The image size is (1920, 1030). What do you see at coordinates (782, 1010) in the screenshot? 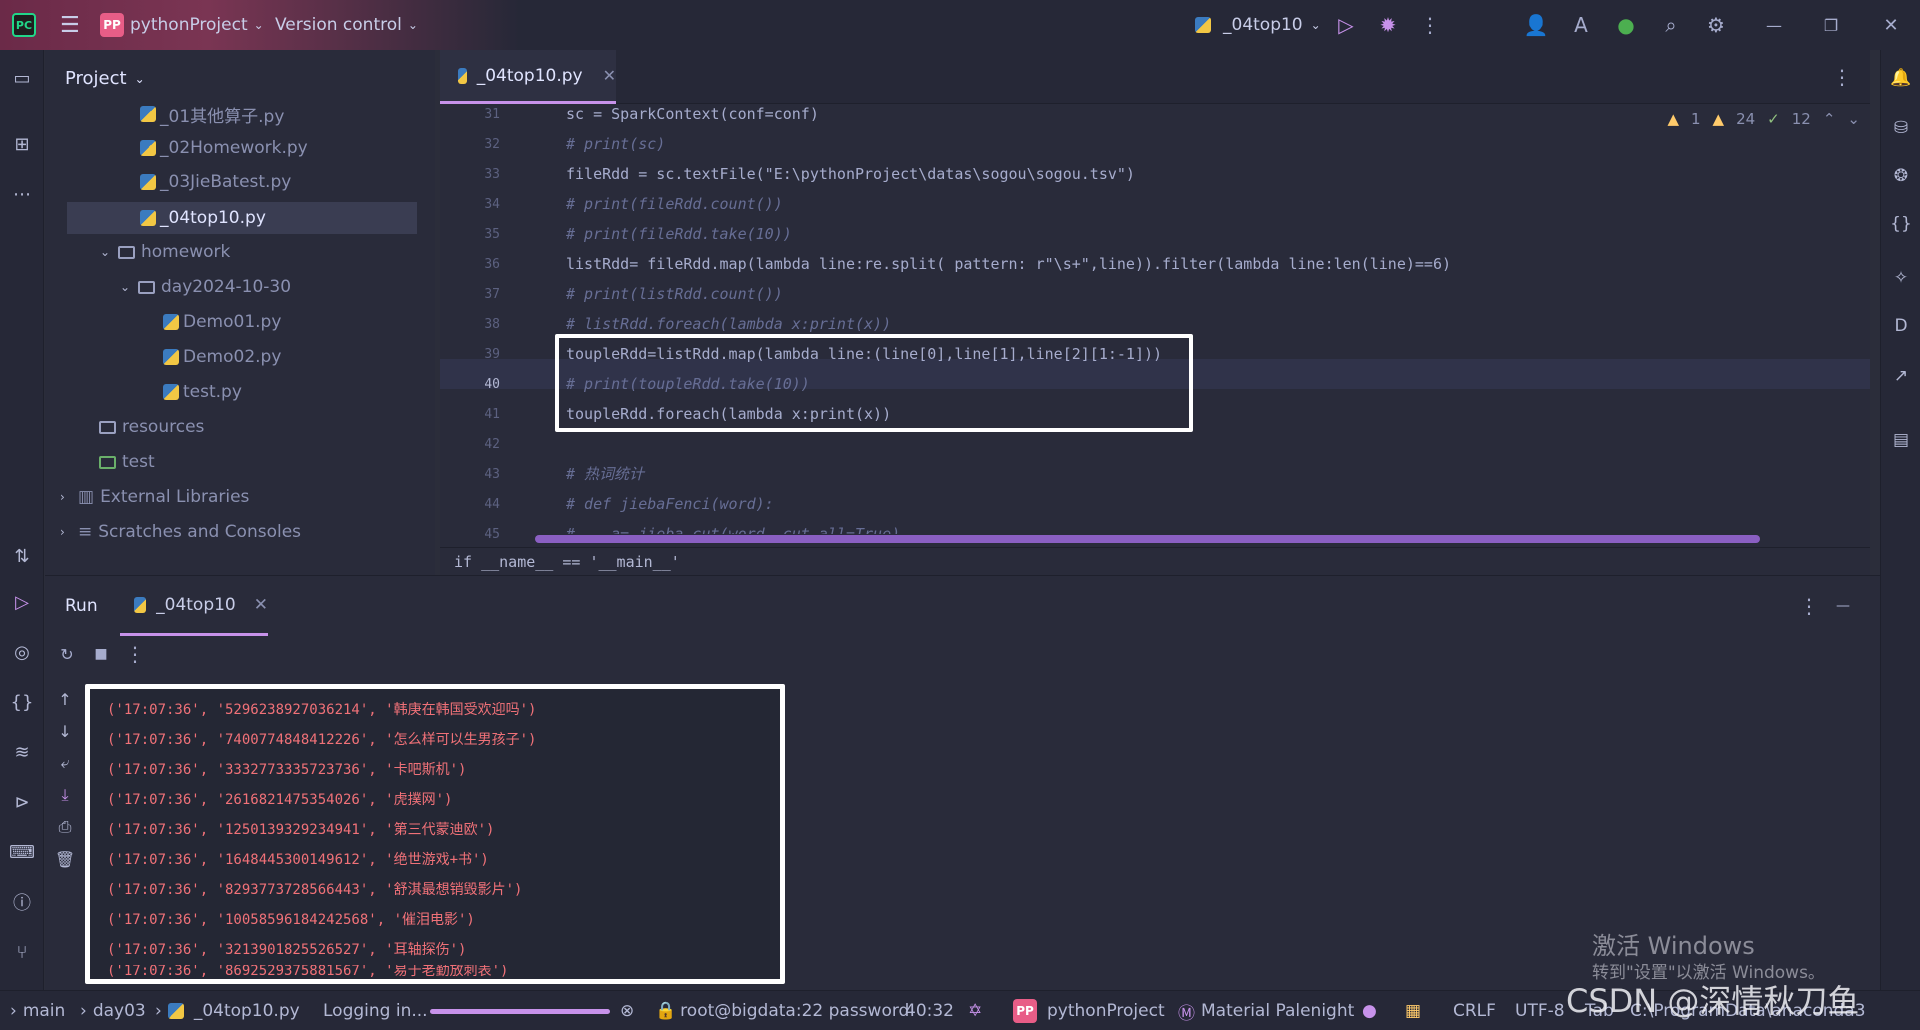
I see `ssh-connection: 🔒 root@bigdata:22 password` at bounding box center [782, 1010].